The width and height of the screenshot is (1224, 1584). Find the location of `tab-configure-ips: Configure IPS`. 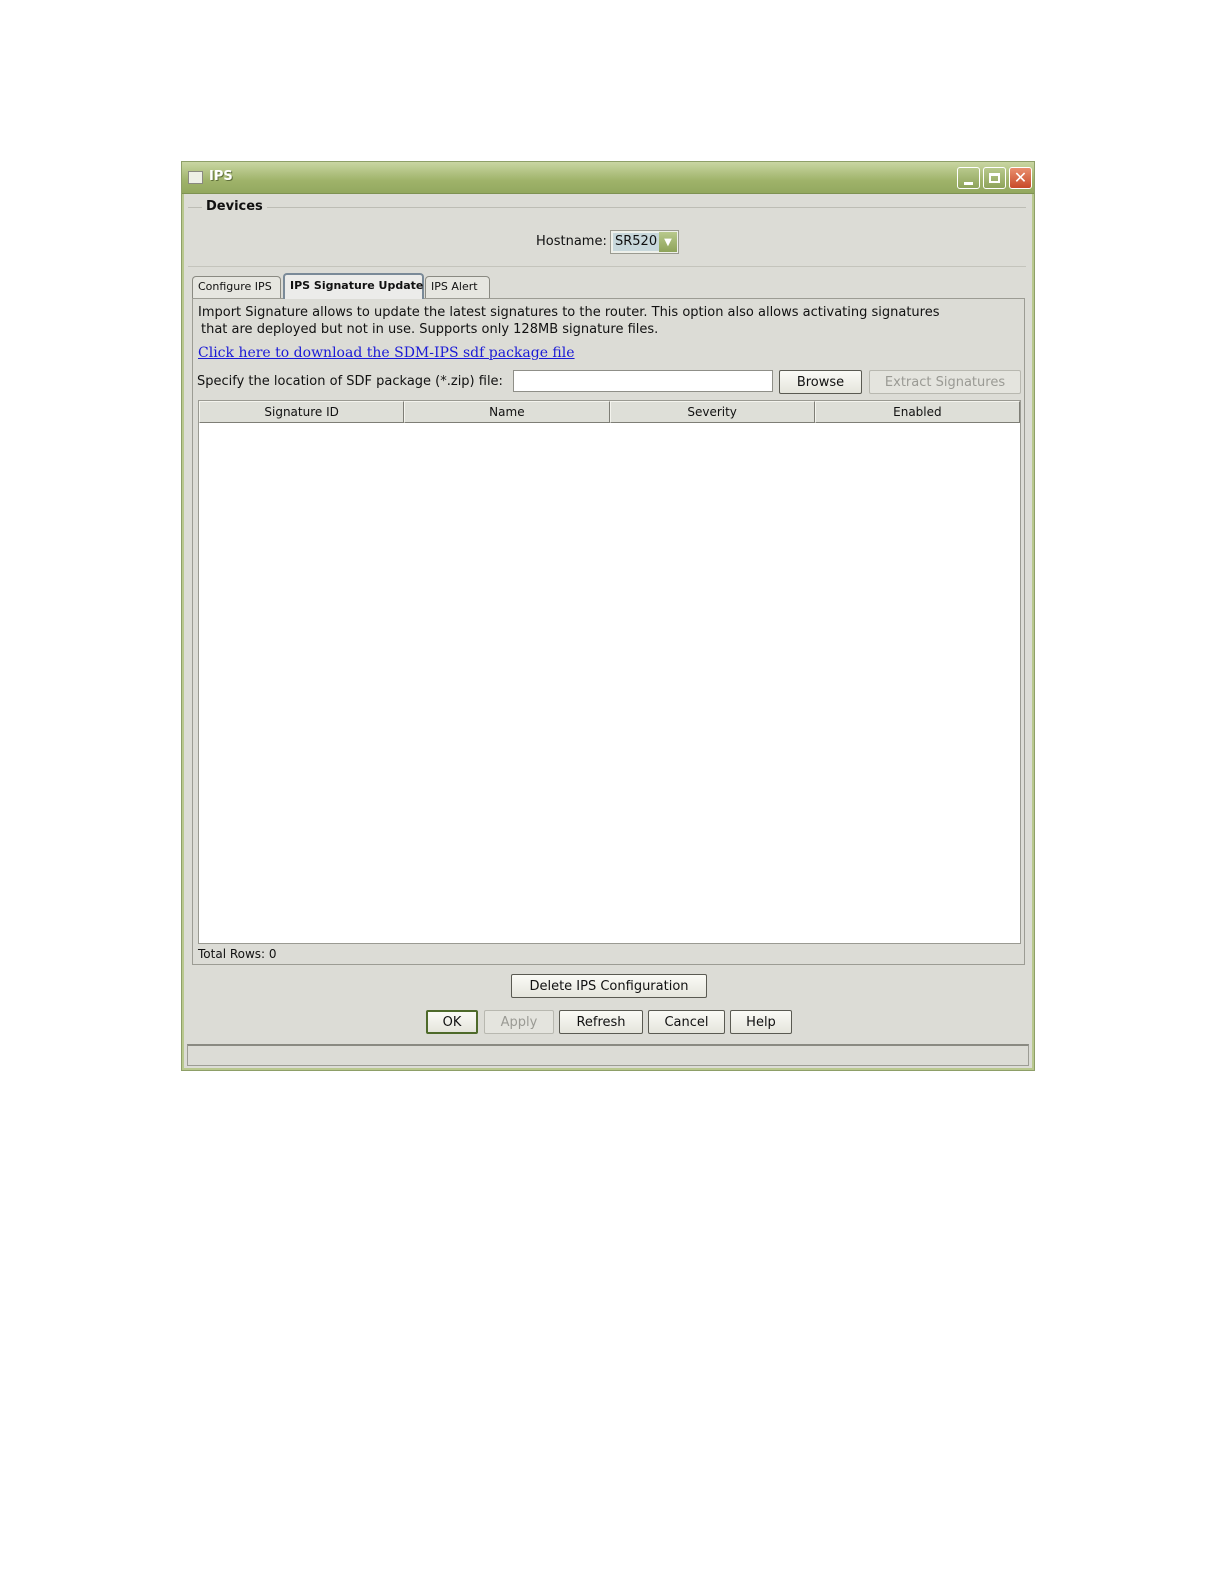

tab-configure-ips: Configure IPS is located at coordinates (236, 287).